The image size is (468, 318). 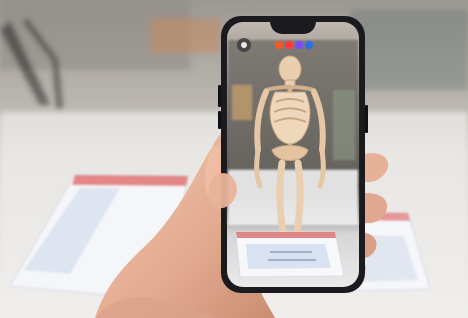 I want to click on screen-card, so click(x=290, y=254).